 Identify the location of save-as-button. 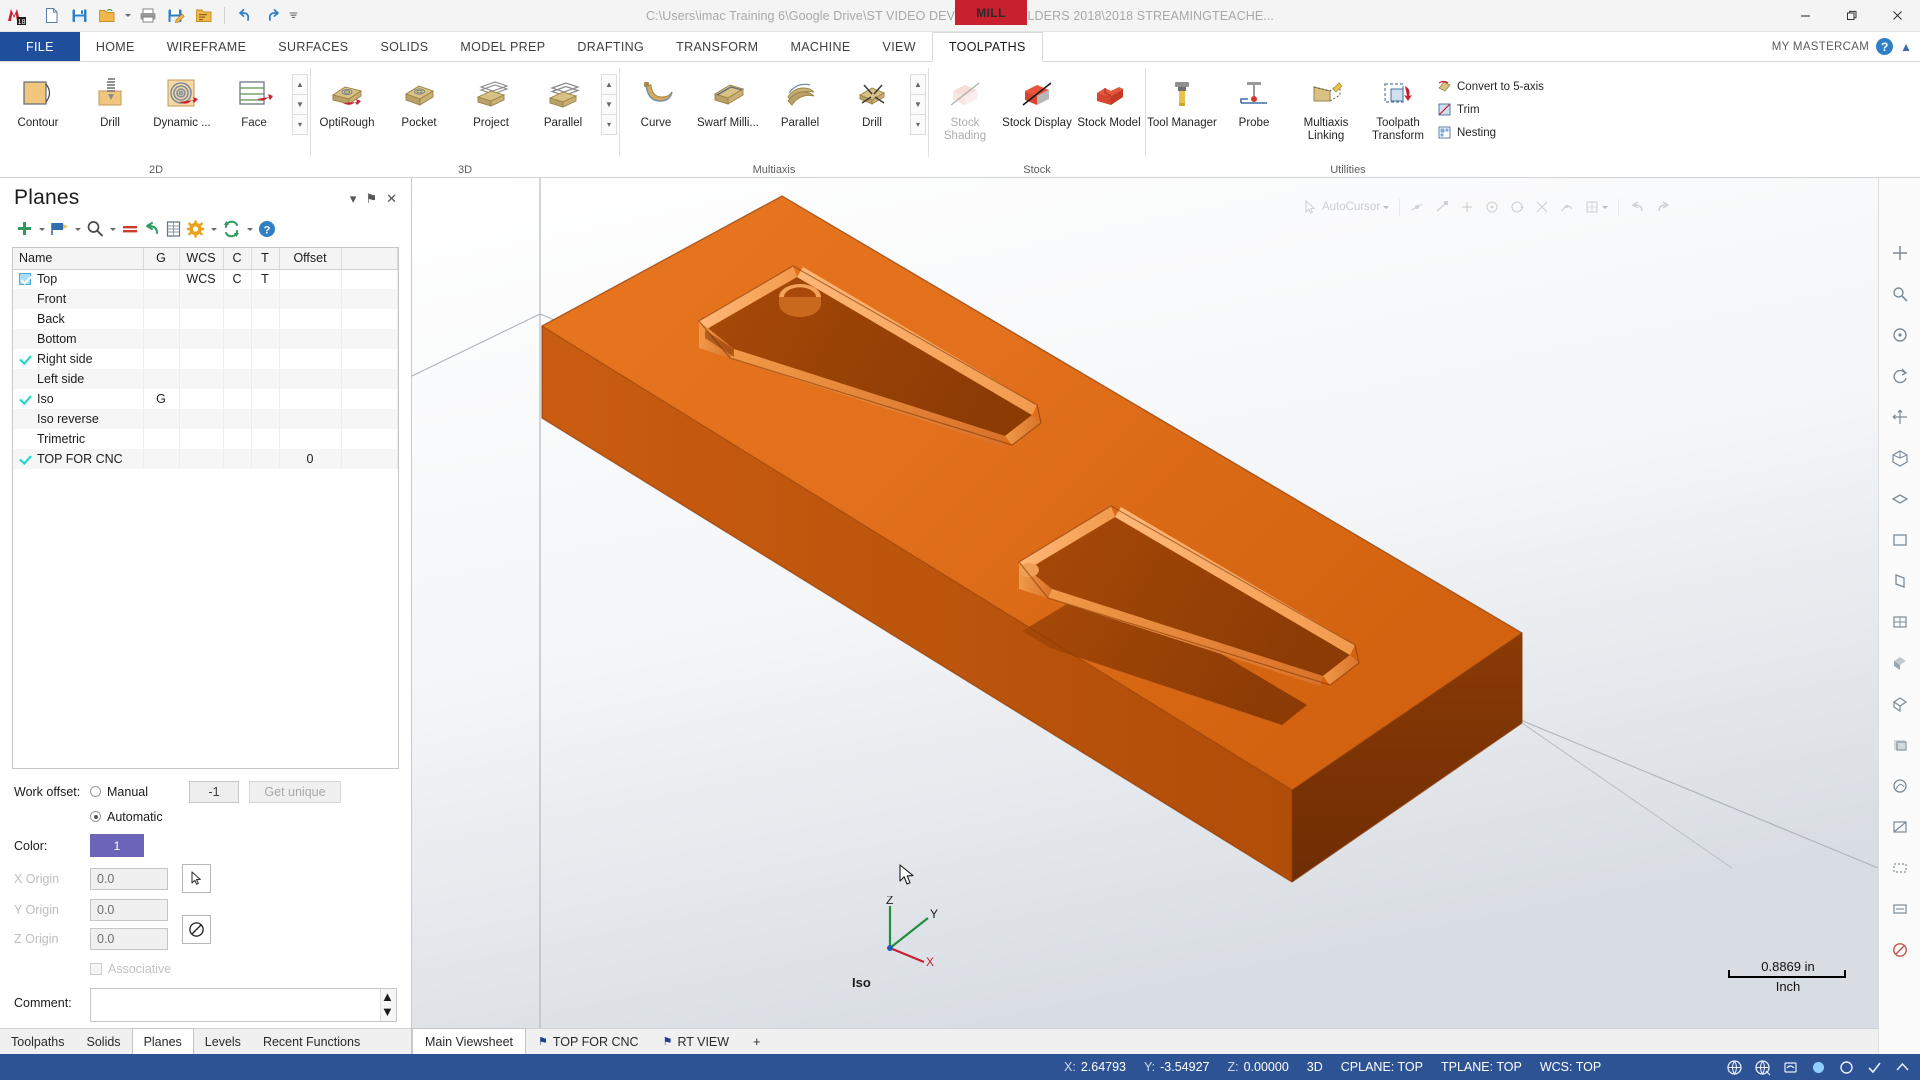
(176, 16).